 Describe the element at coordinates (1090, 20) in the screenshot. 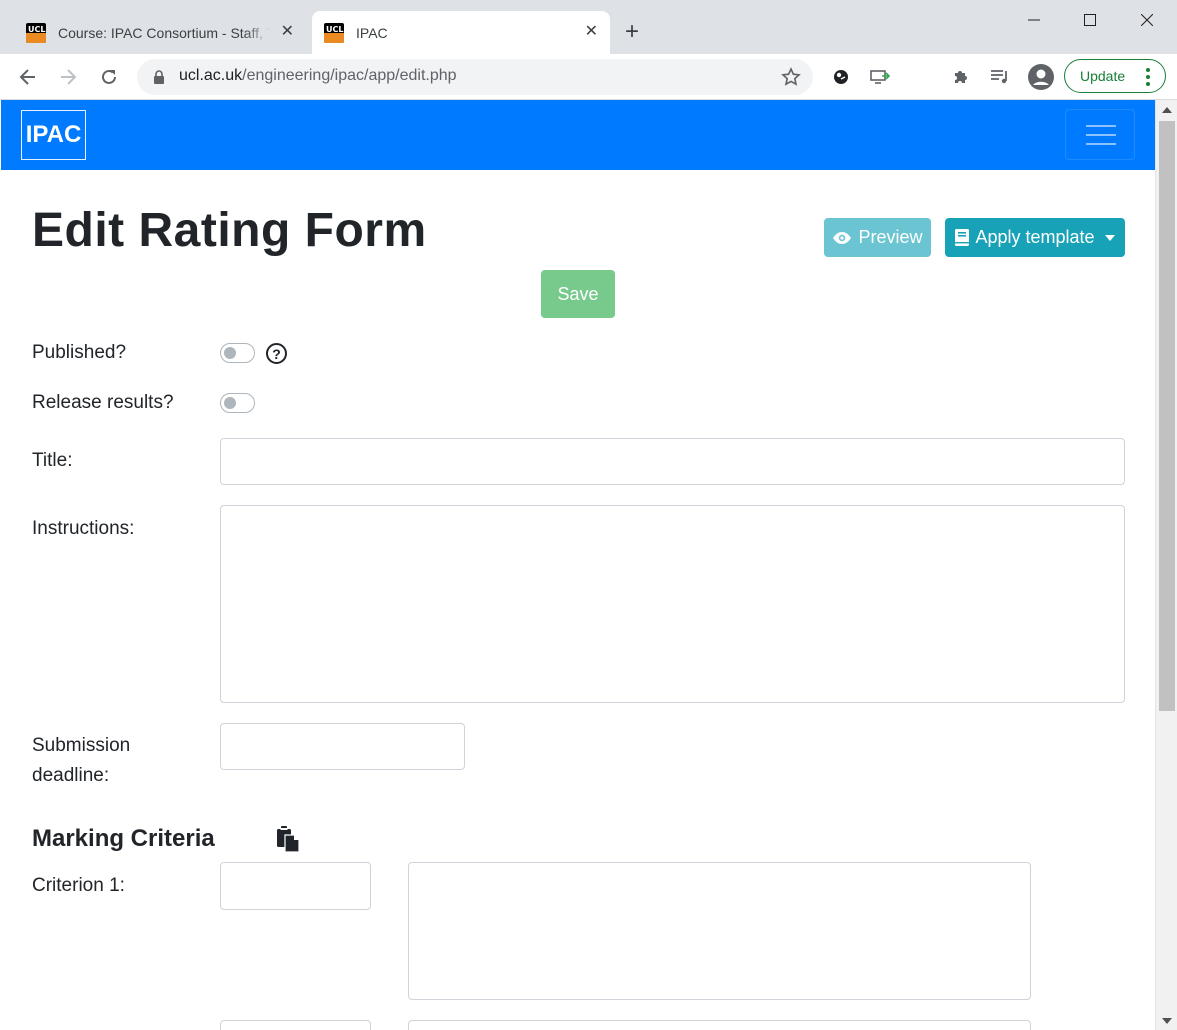

I see `maximize-icon` at that location.